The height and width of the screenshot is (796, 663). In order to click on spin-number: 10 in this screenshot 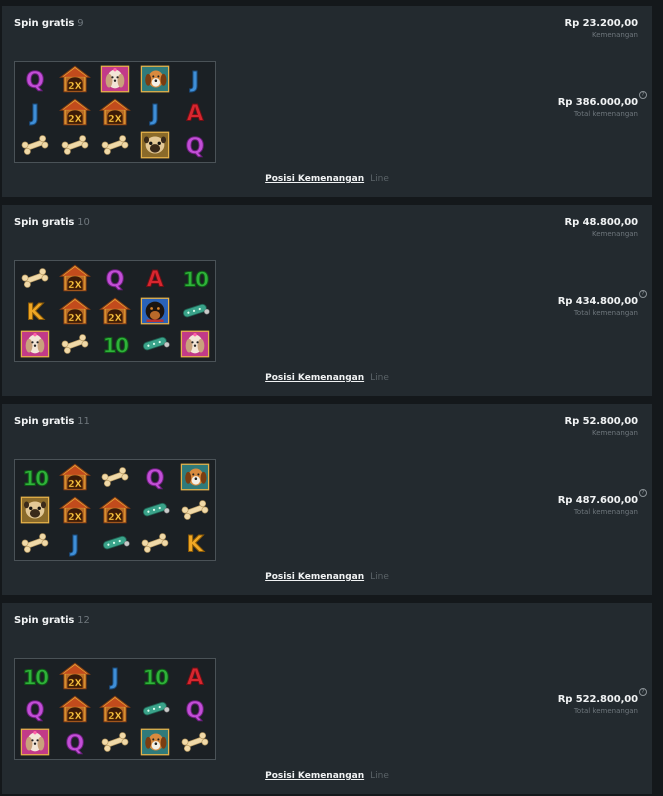, I will do `click(83, 222)`.